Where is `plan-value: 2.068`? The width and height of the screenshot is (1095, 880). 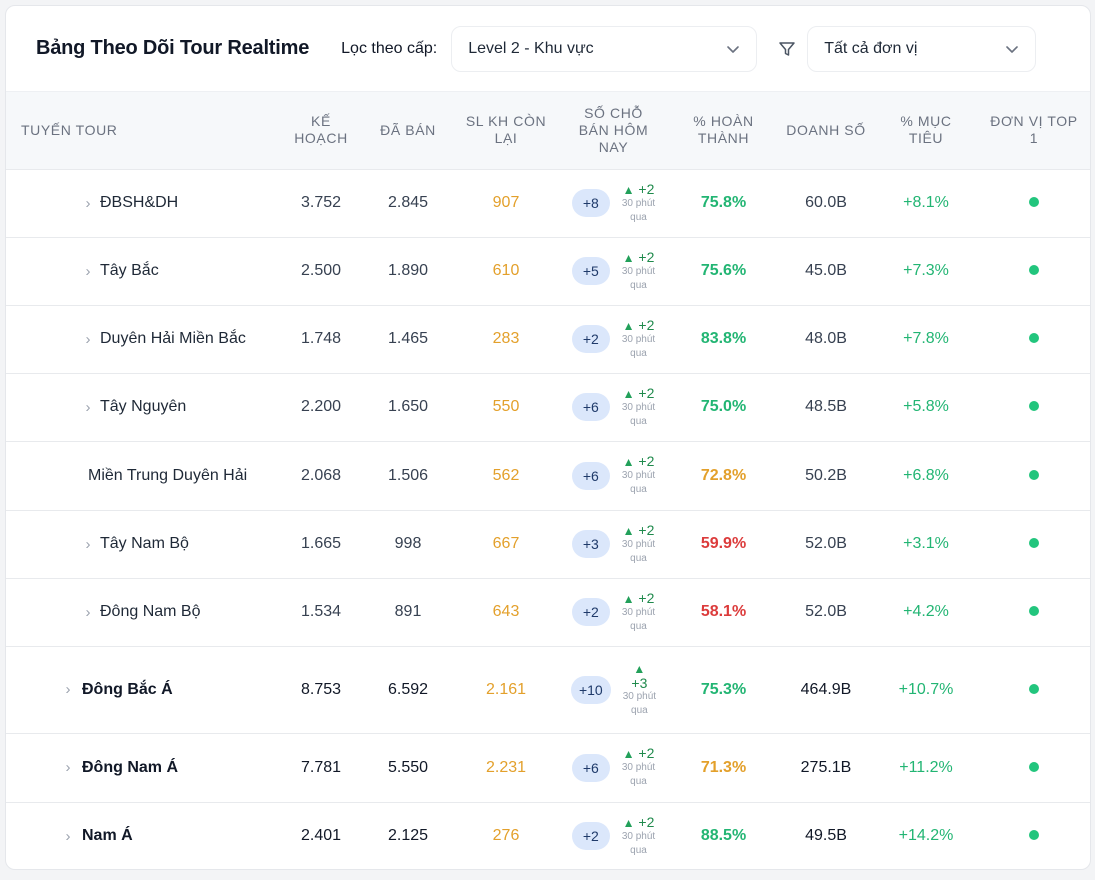
plan-value: 2.068 is located at coordinates (321, 475).